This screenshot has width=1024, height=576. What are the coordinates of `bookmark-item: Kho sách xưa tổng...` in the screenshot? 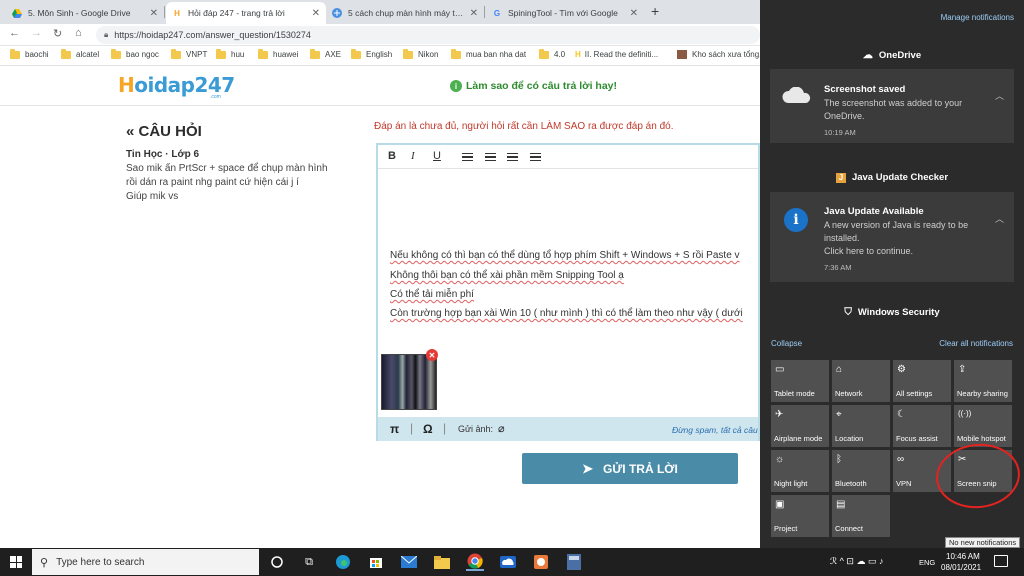 It's located at (721, 54).